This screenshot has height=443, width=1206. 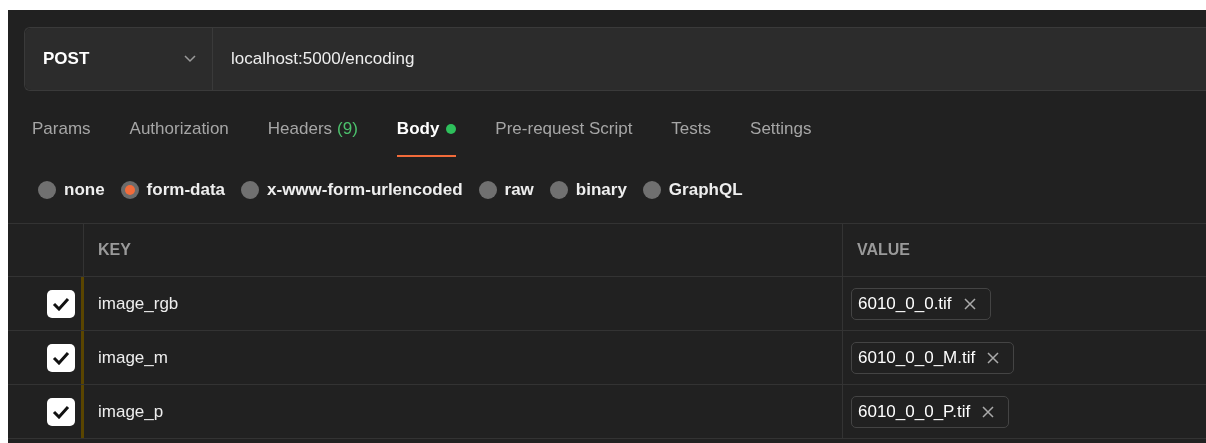 I want to click on file-name: 6010_0_0.tif, so click(x=905, y=303).